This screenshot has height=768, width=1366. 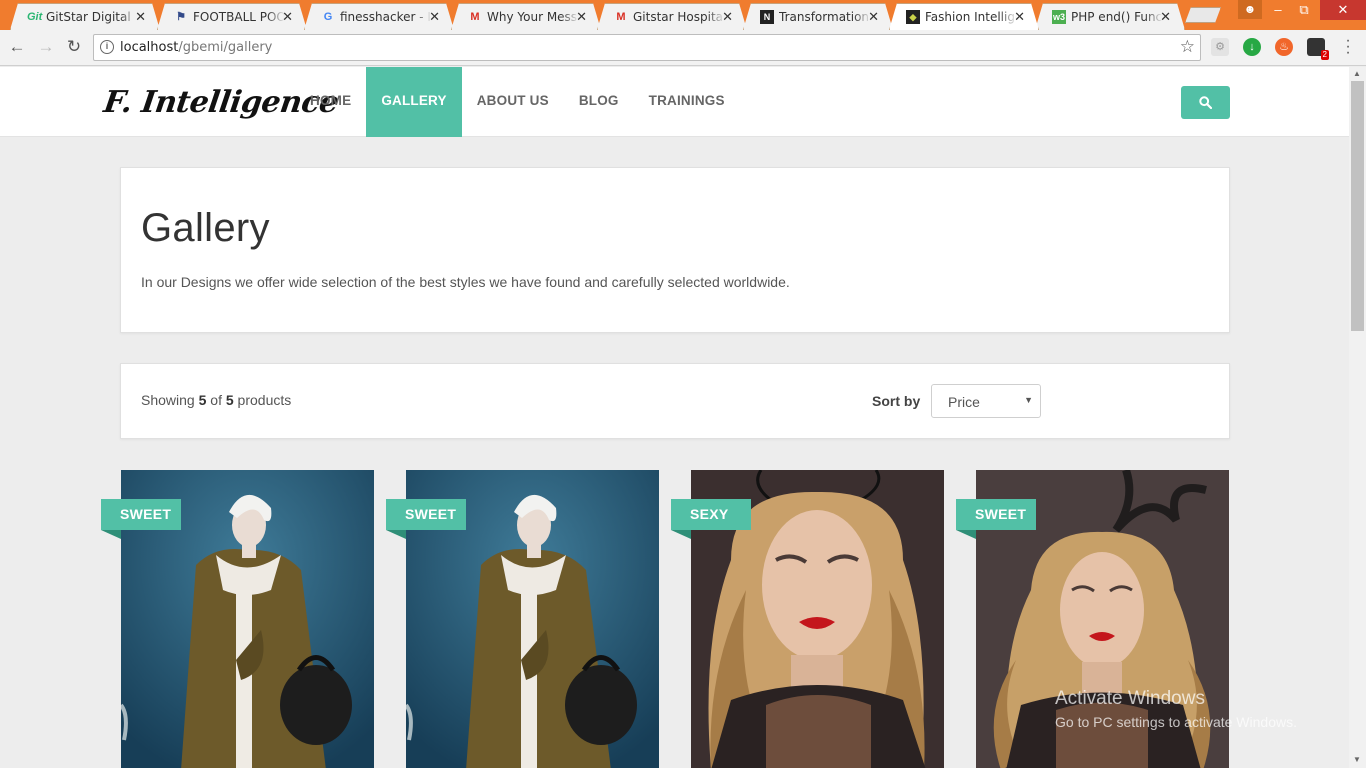 I want to click on tab-title: Fashion Intellige, so click(x=971, y=17).